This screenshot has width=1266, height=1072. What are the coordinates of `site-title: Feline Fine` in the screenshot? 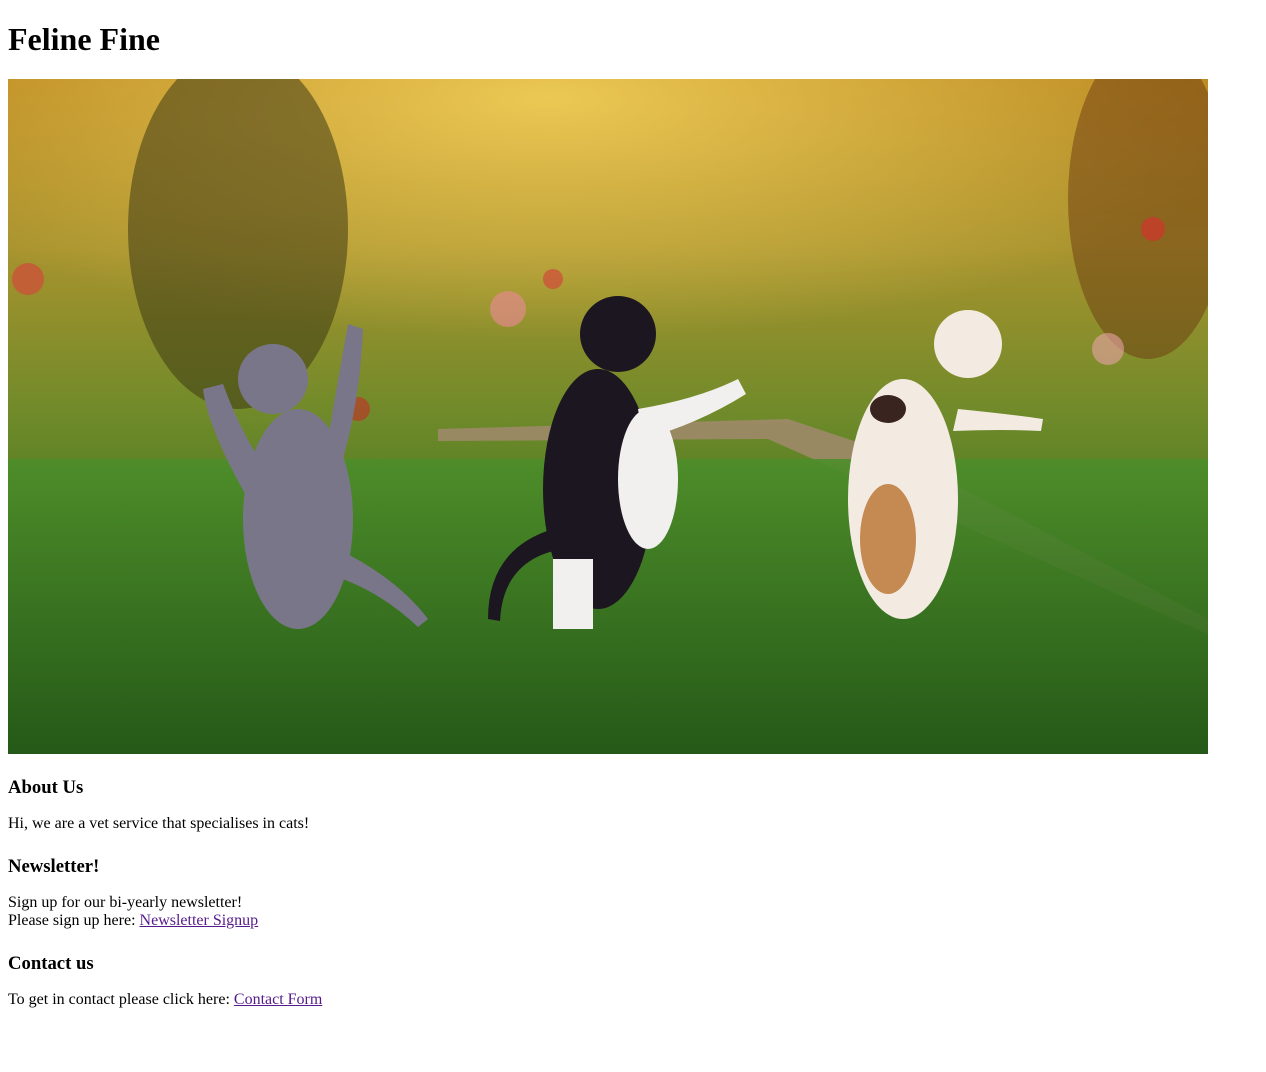 It's located at (84, 39).